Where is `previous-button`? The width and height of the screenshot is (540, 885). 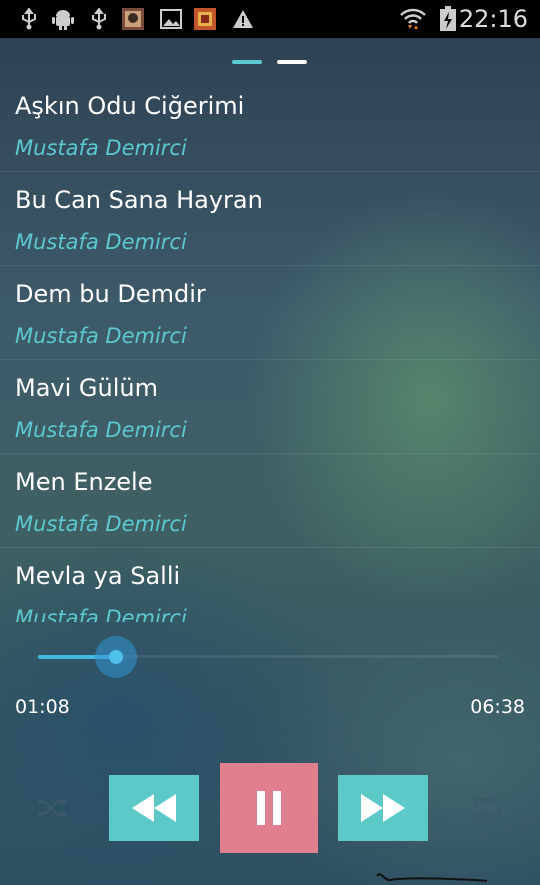
previous-button is located at coordinates (154, 808).